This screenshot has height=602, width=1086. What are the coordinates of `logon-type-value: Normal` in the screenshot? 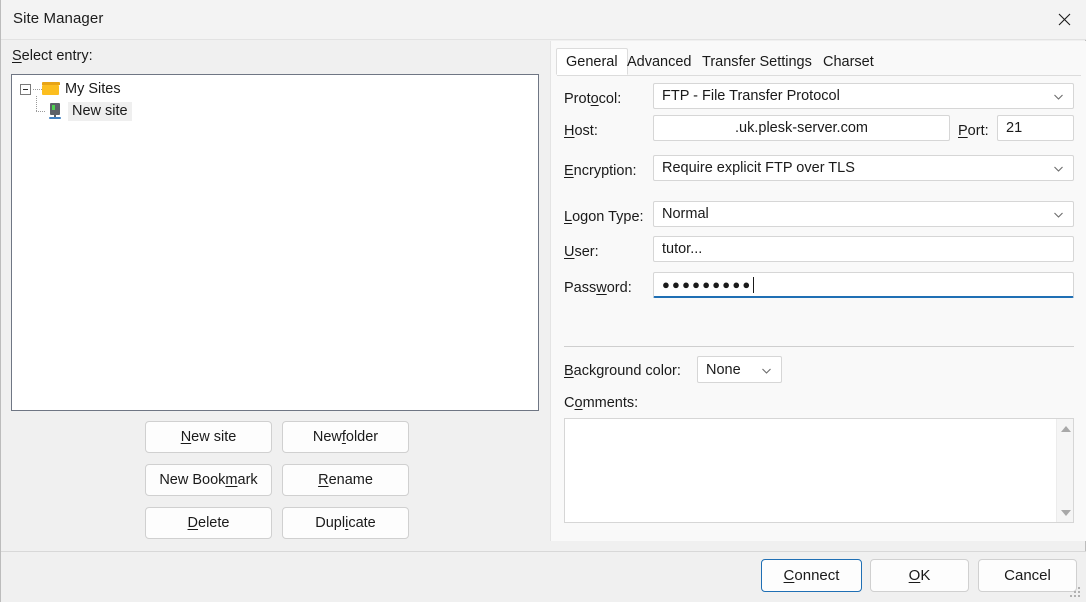 It's located at (685, 214).